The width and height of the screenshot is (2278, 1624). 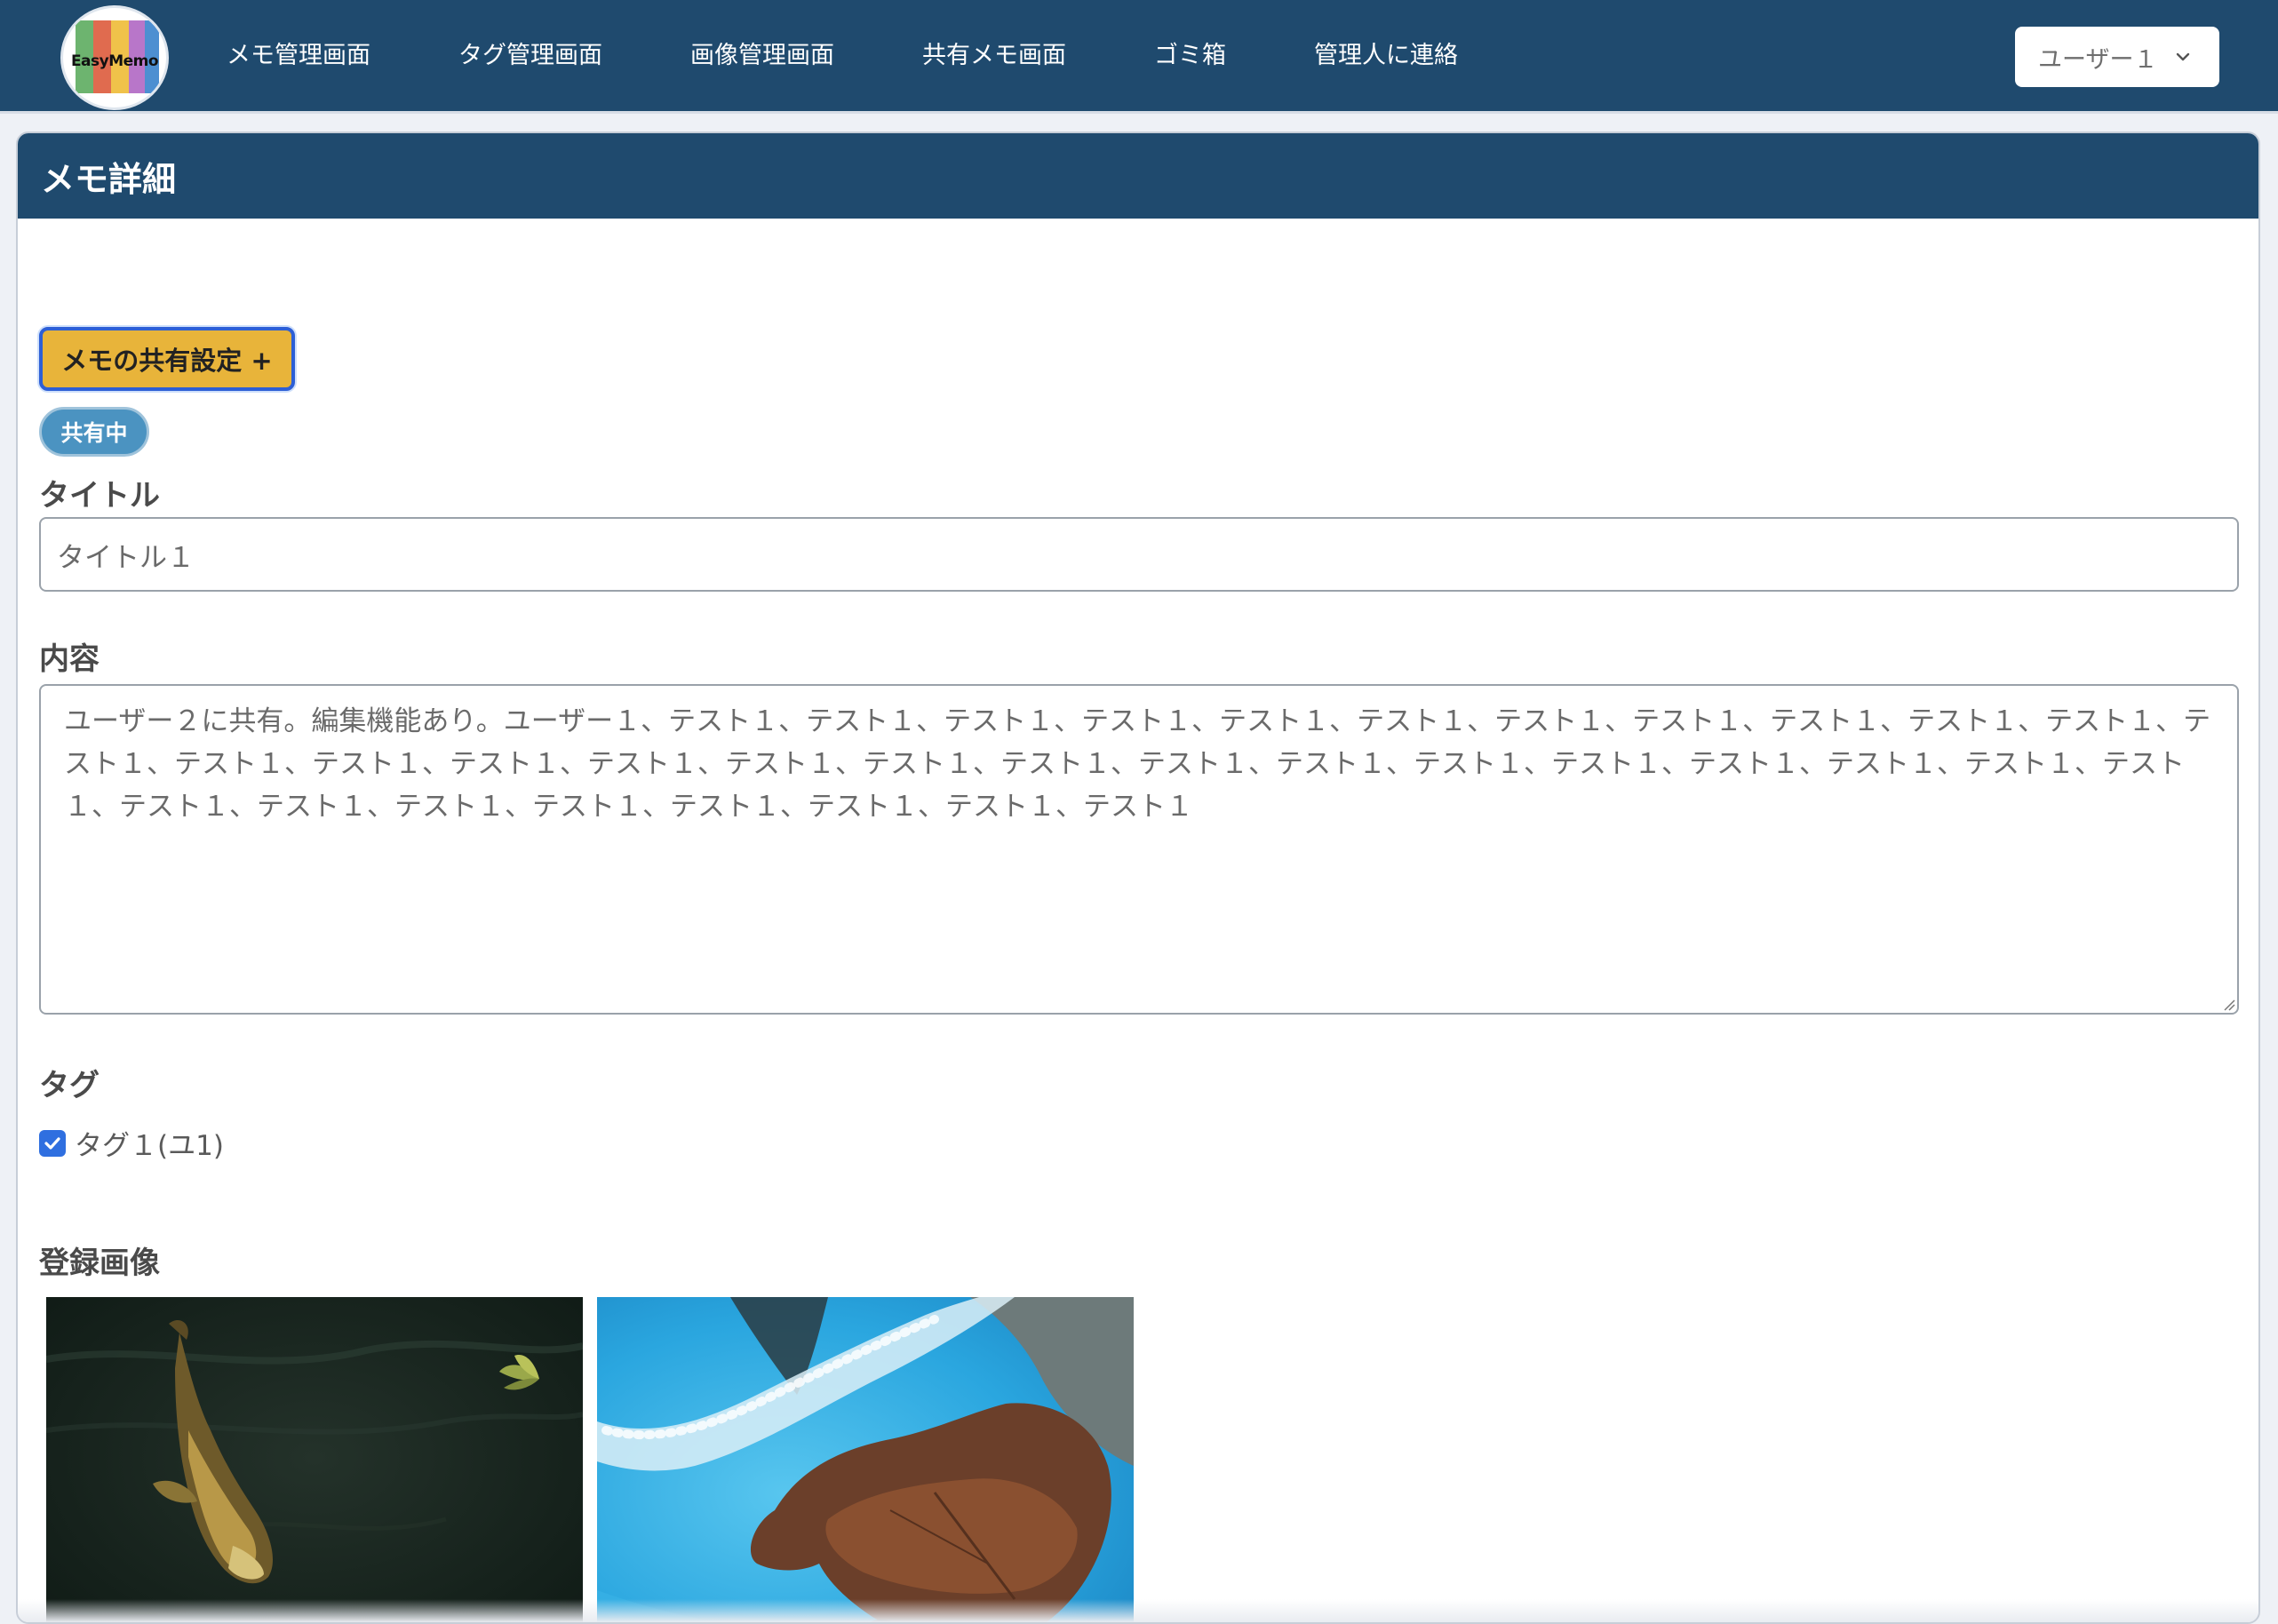 What do you see at coordinates (1138, 1610) in the screenshot?
I see `bottom-scroll-fade` at bounding box center [1138, 1610].